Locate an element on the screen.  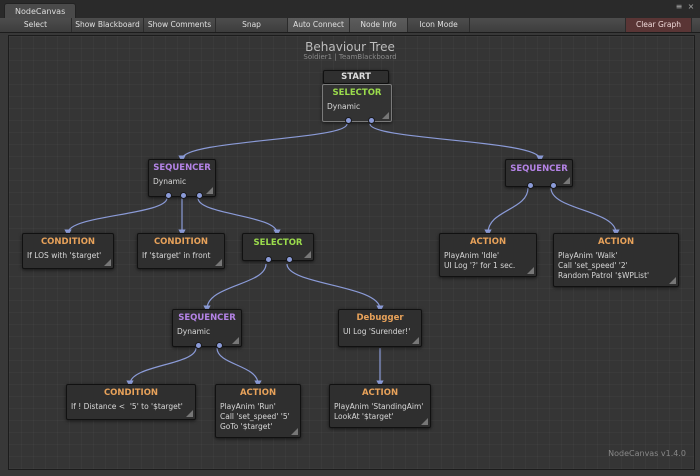
sequencer-right-node: SEQUENCER is located at coordinates (539, 174).